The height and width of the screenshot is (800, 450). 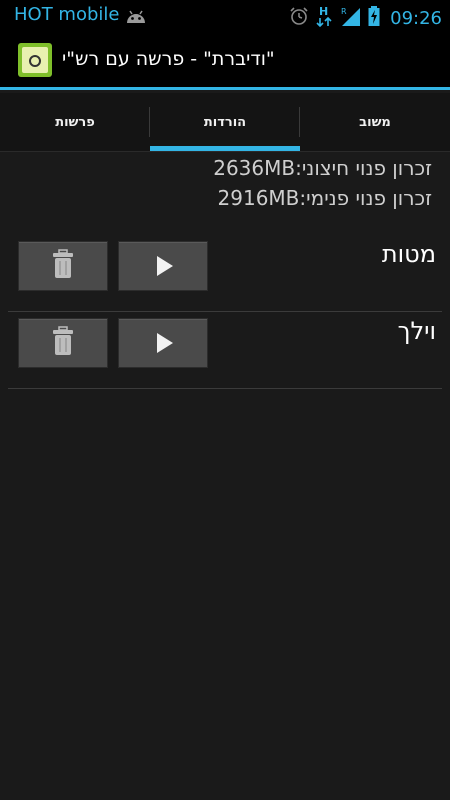 What do you see at coordinates (67, 14) in the screenshot?
I see `carrier-name: HOT mobile` at bounding box center [67, 14].